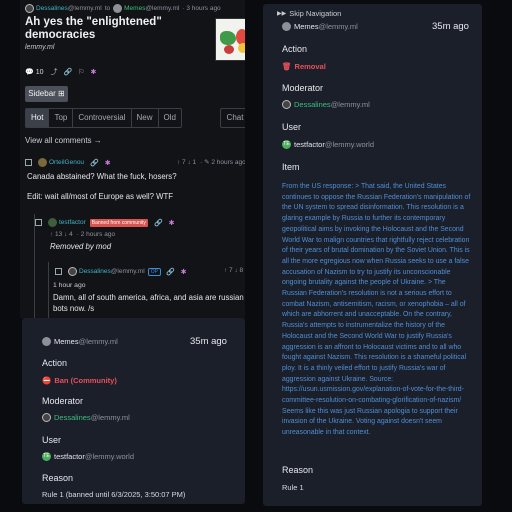 This screenshot has width=512, height=512. What do you see at coordinates (63, 401) in the screenshot?
I see `moderator-label: Moderator` at bounding box center [63, 401].